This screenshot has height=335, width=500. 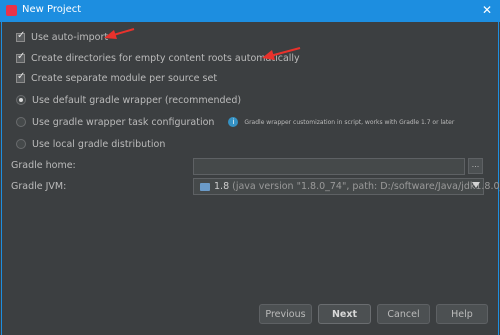 What do you see at coordinates (281, 53) in the screenshot?
I see `arrow-create-dirs` at bounding box center [281, 53].